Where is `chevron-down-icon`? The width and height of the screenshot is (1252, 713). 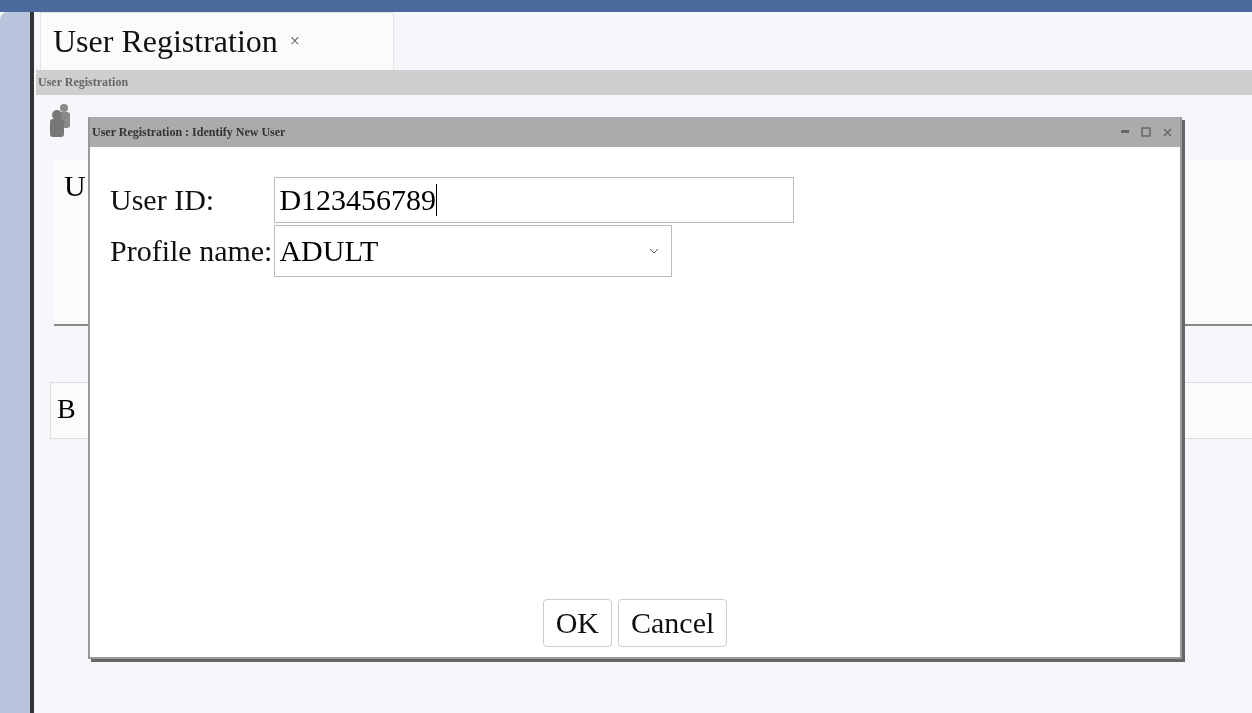 chevron-down-icon is located at coordinates (654, 251).